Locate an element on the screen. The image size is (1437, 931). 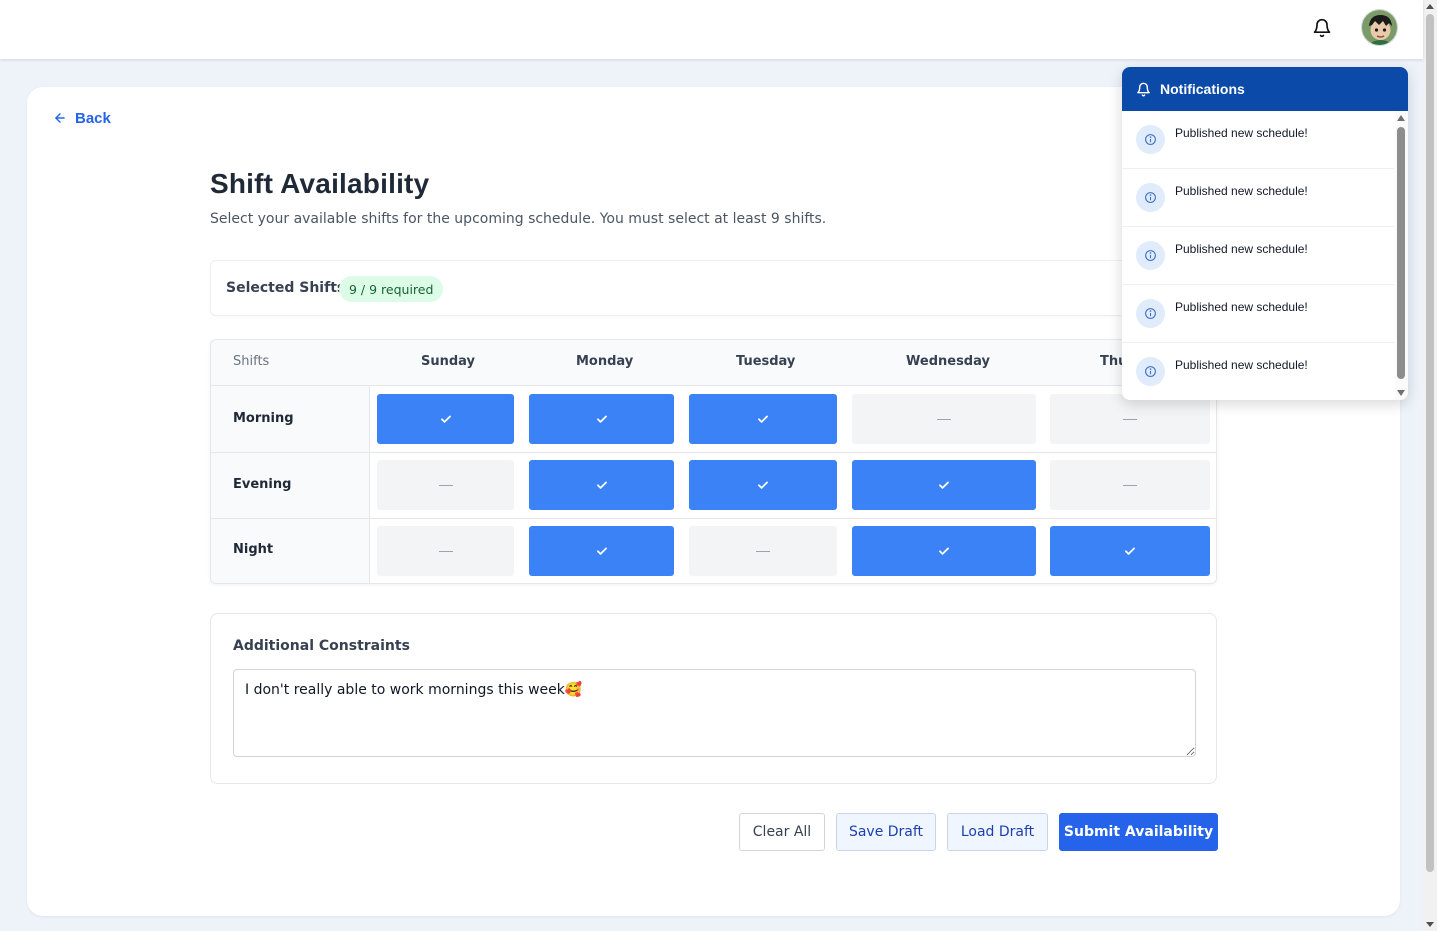
shift-cell-evening-monday is located at coordinates (601, 485).